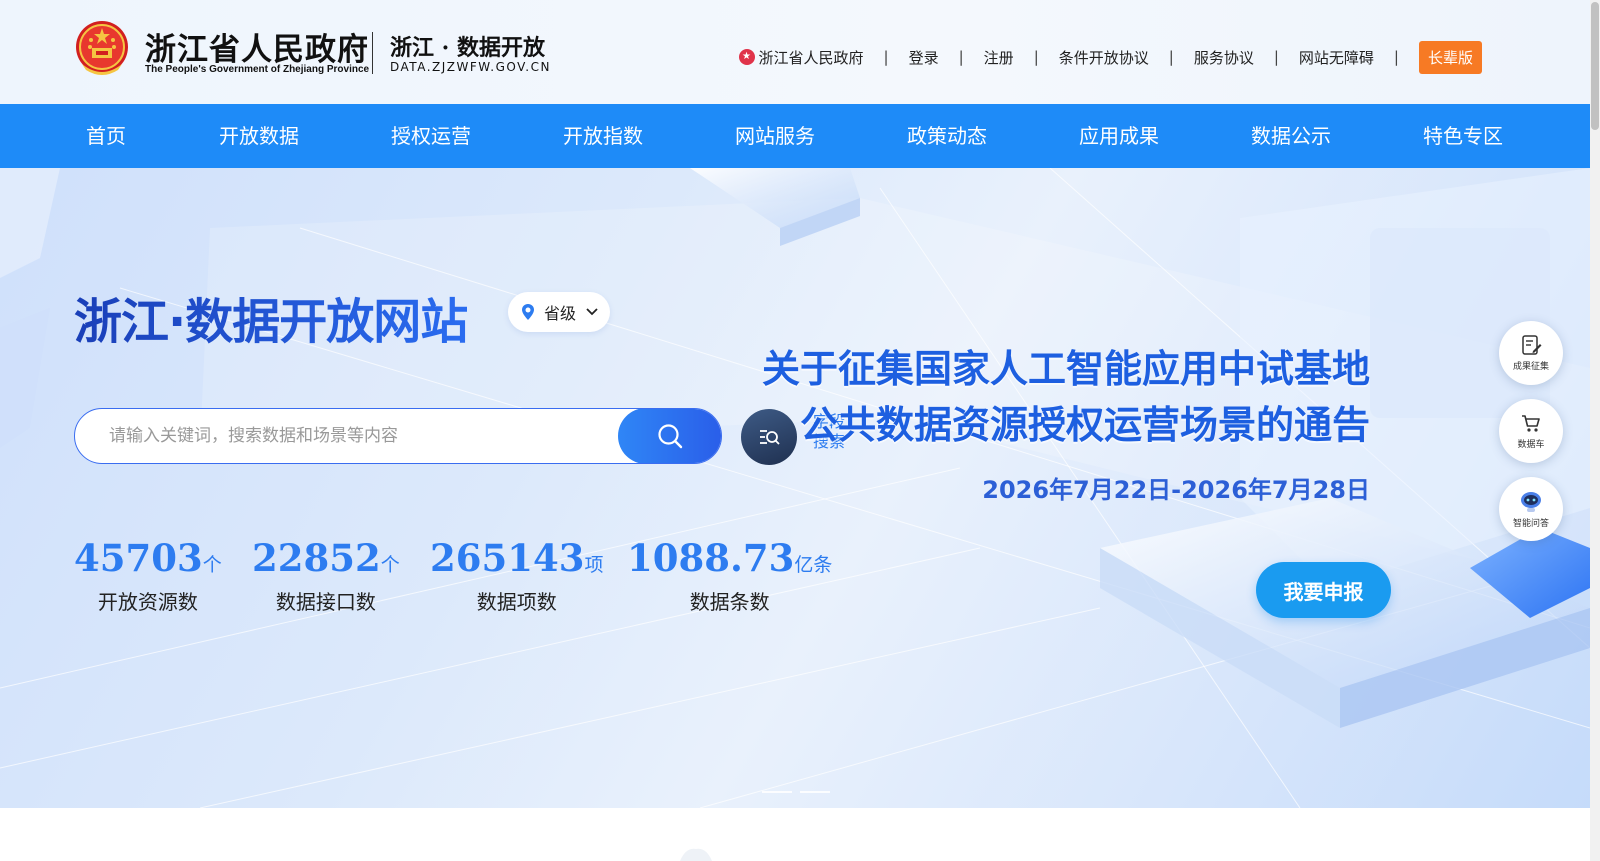  What do you see at coordinates (1531, 502) in the screenshot?
I see `robot-icon` at bounding box center [1531, 502].